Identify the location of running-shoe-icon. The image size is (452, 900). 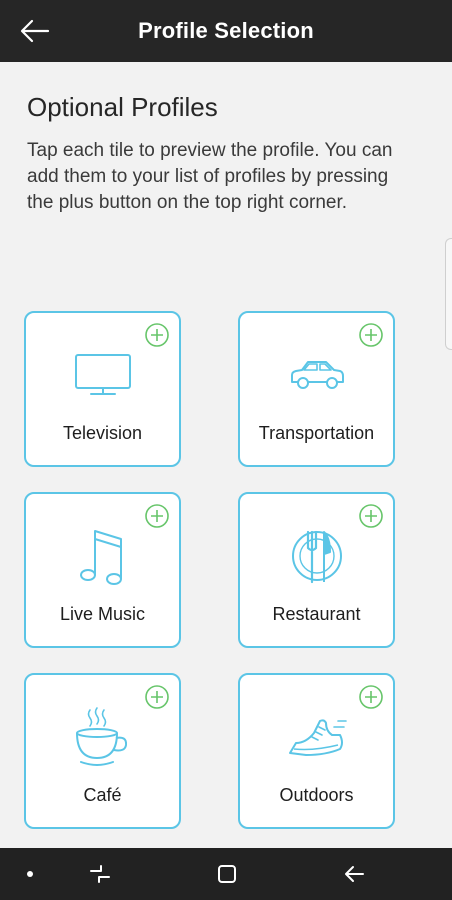
(317, 737).